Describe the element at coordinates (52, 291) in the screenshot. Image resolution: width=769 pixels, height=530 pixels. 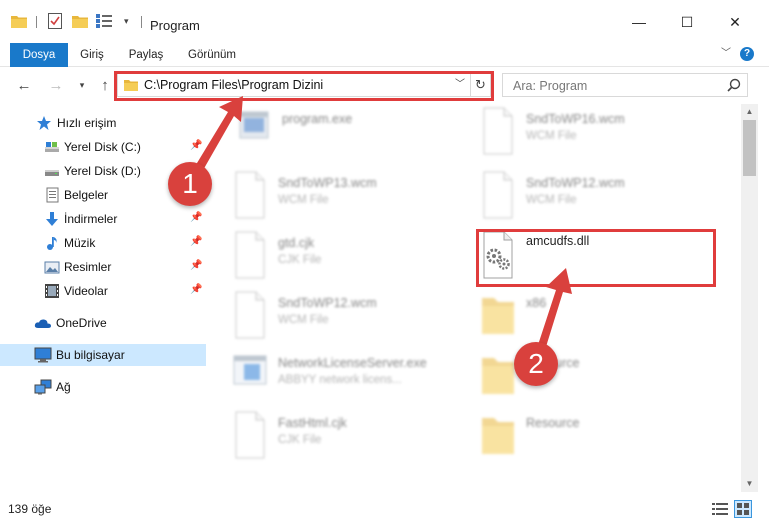
I see `video-icon` at that location.